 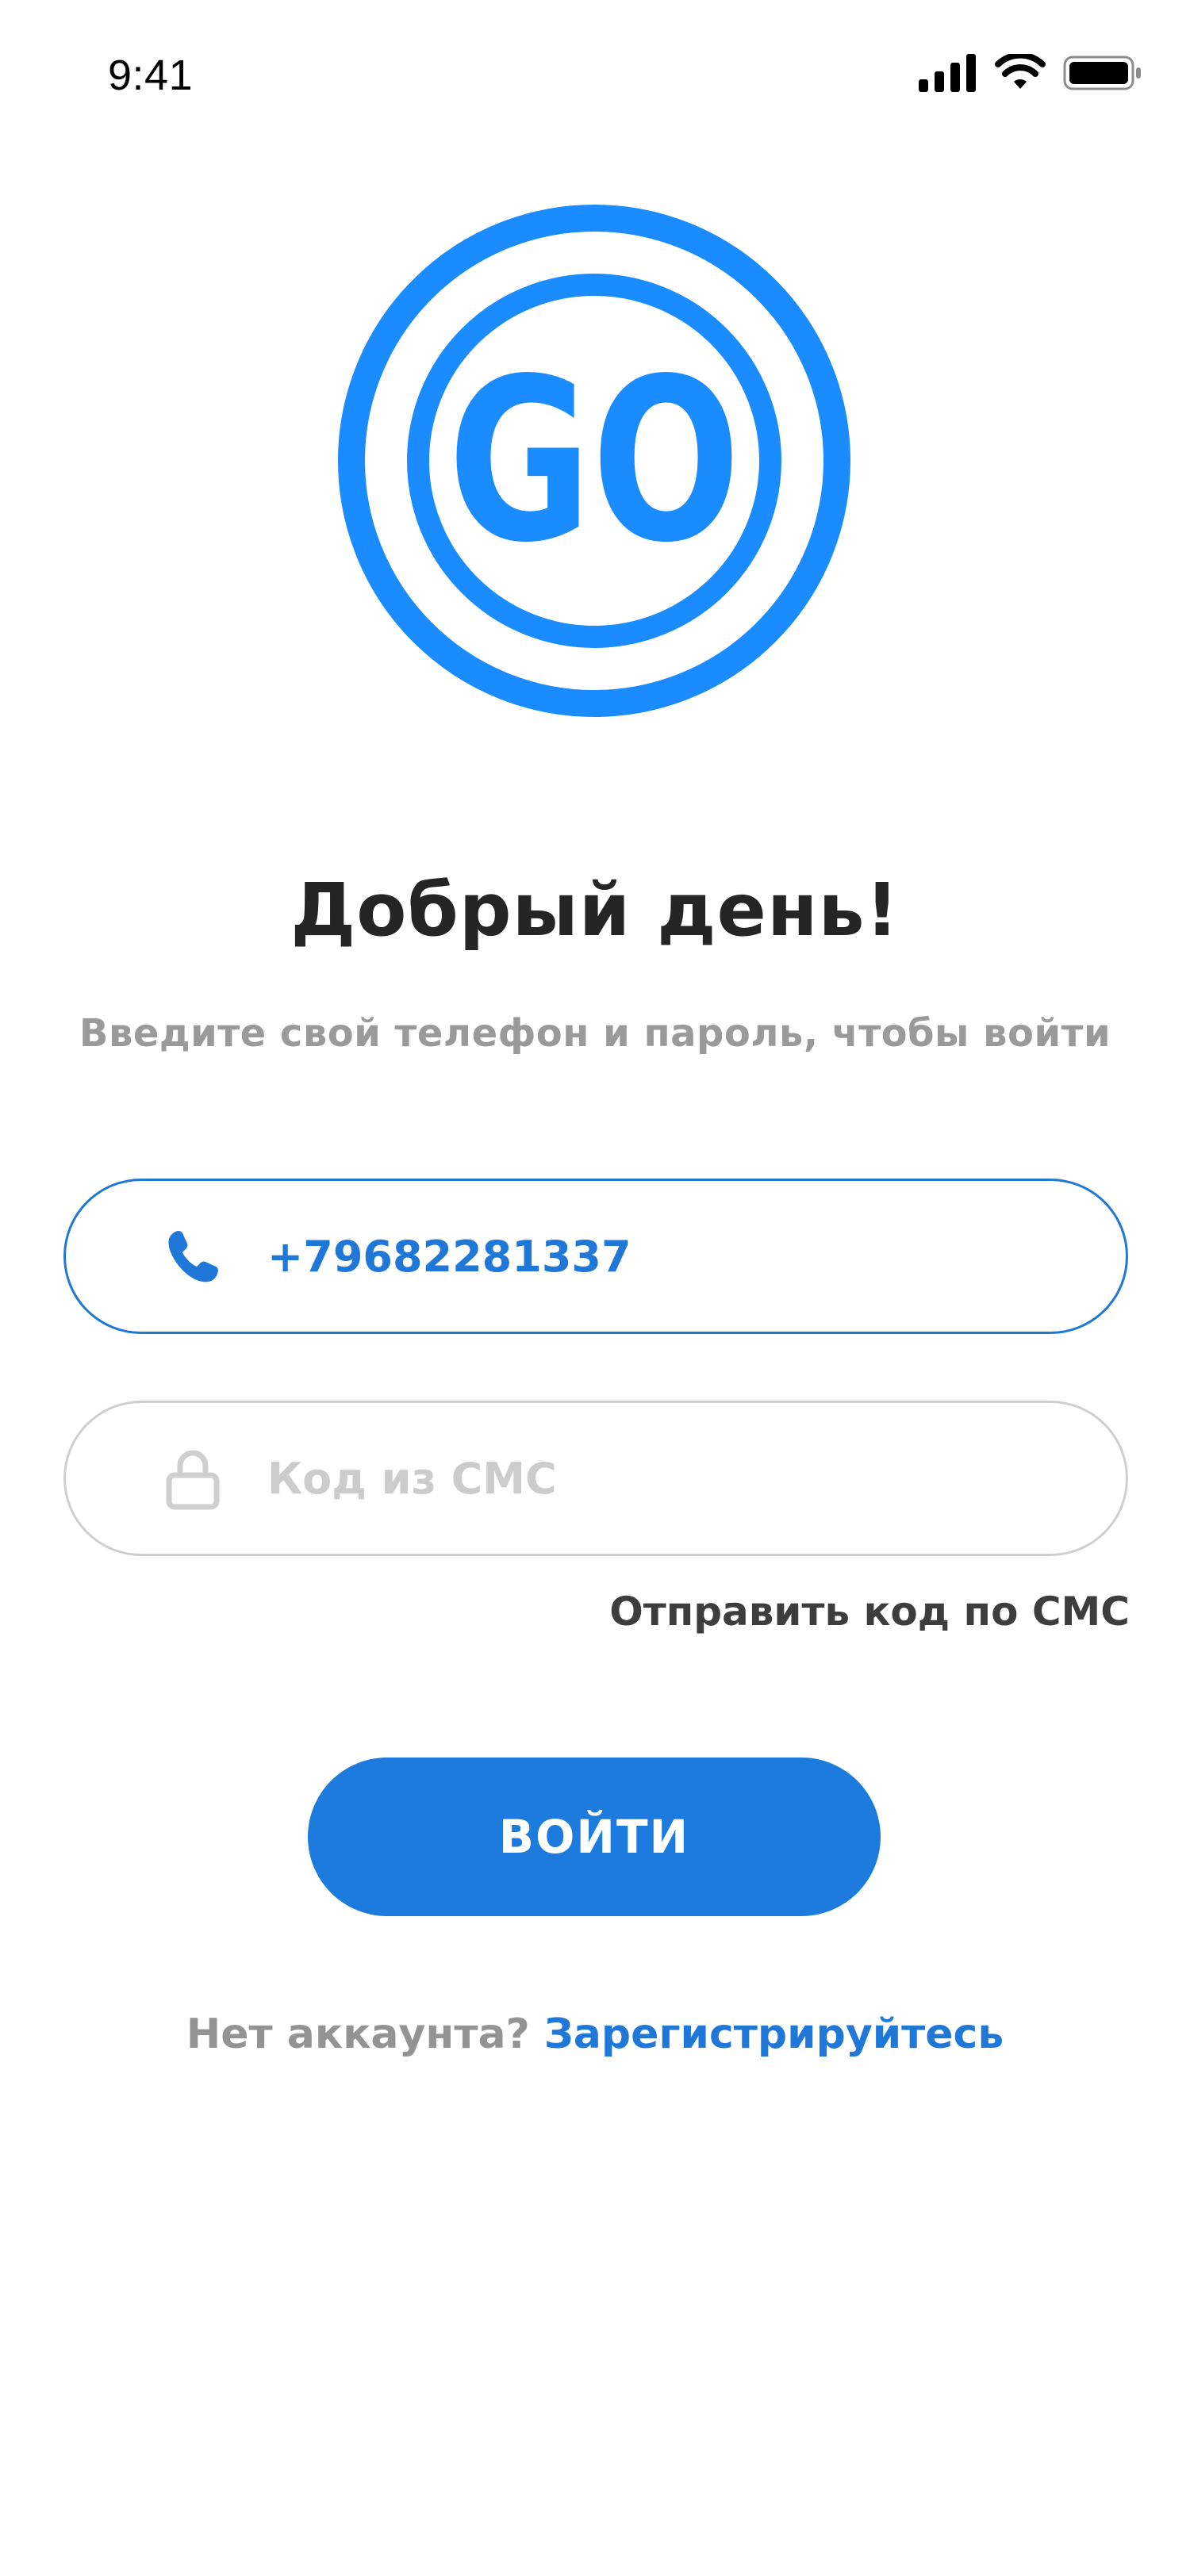 What do you see at coordinates (595, 910) in the screenshot?
I see `greeting-title: Добрый день!` at bounding box center [595, 910].